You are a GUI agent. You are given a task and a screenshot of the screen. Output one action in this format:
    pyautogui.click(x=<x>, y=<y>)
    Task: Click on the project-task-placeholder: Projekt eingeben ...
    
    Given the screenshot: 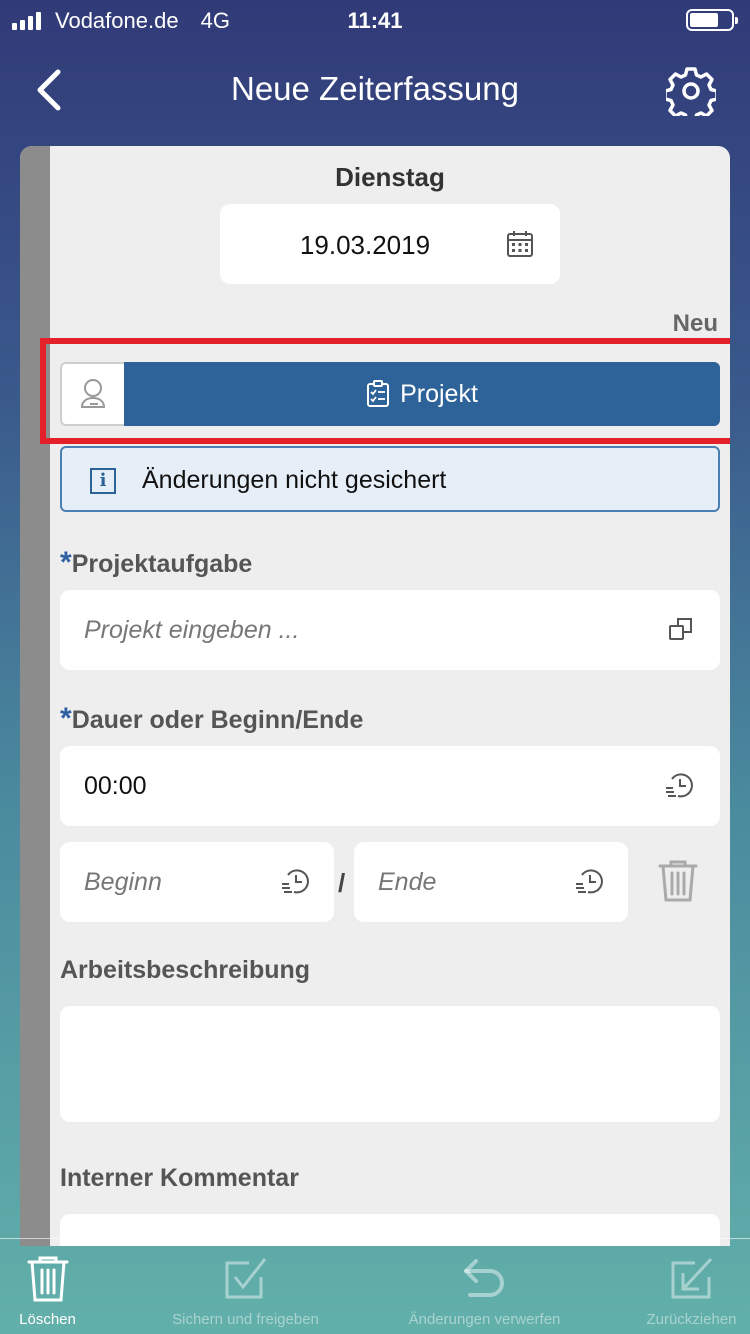 What is the action you would take?
    pyautogui.click(x=192, y=630)
    